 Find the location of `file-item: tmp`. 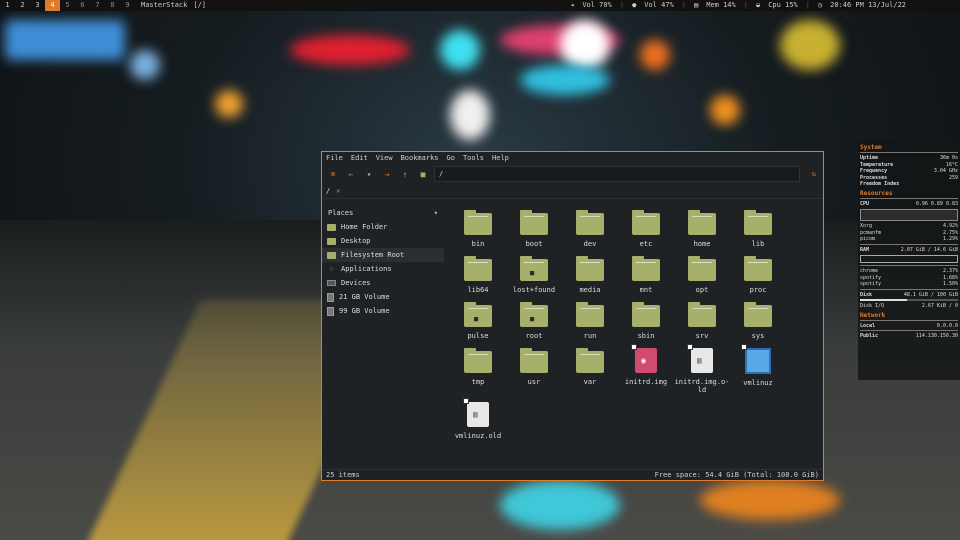

file-item: tmp is located at coordinates (478, 367).